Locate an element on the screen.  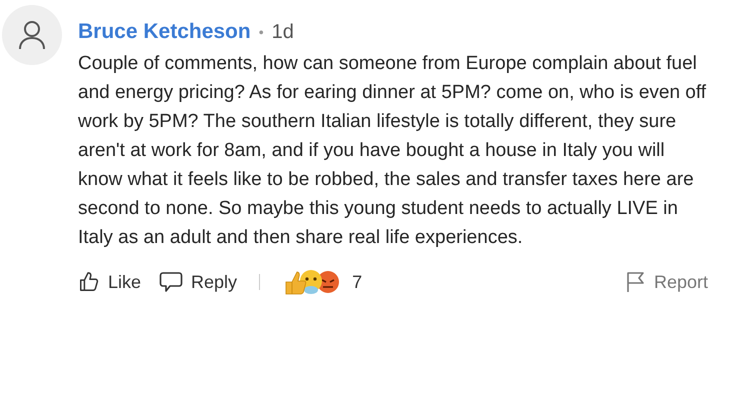
speech-bubble-icon is located at coordinates (171, 282).